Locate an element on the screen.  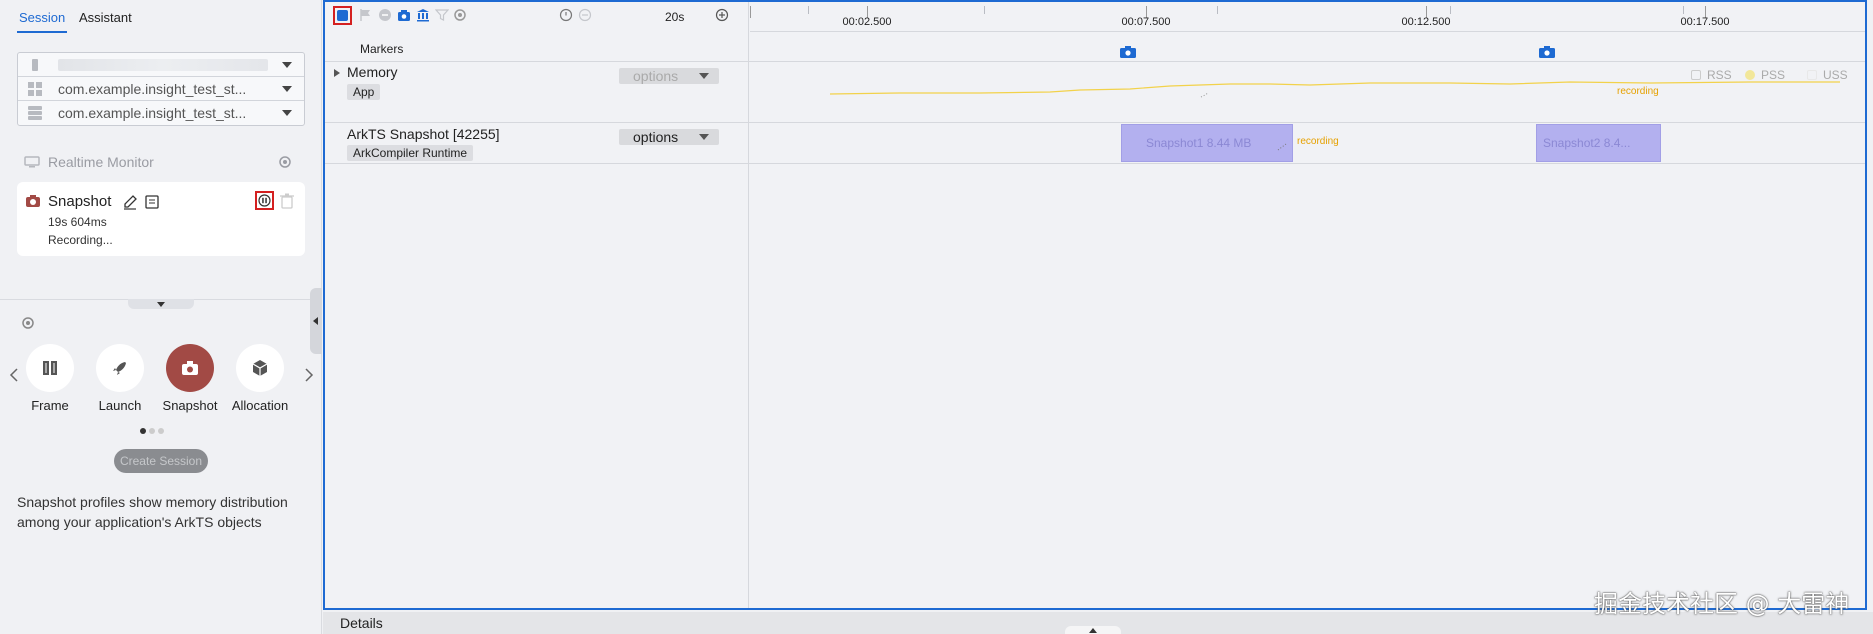
device-select is located at coordinates (161, 65).